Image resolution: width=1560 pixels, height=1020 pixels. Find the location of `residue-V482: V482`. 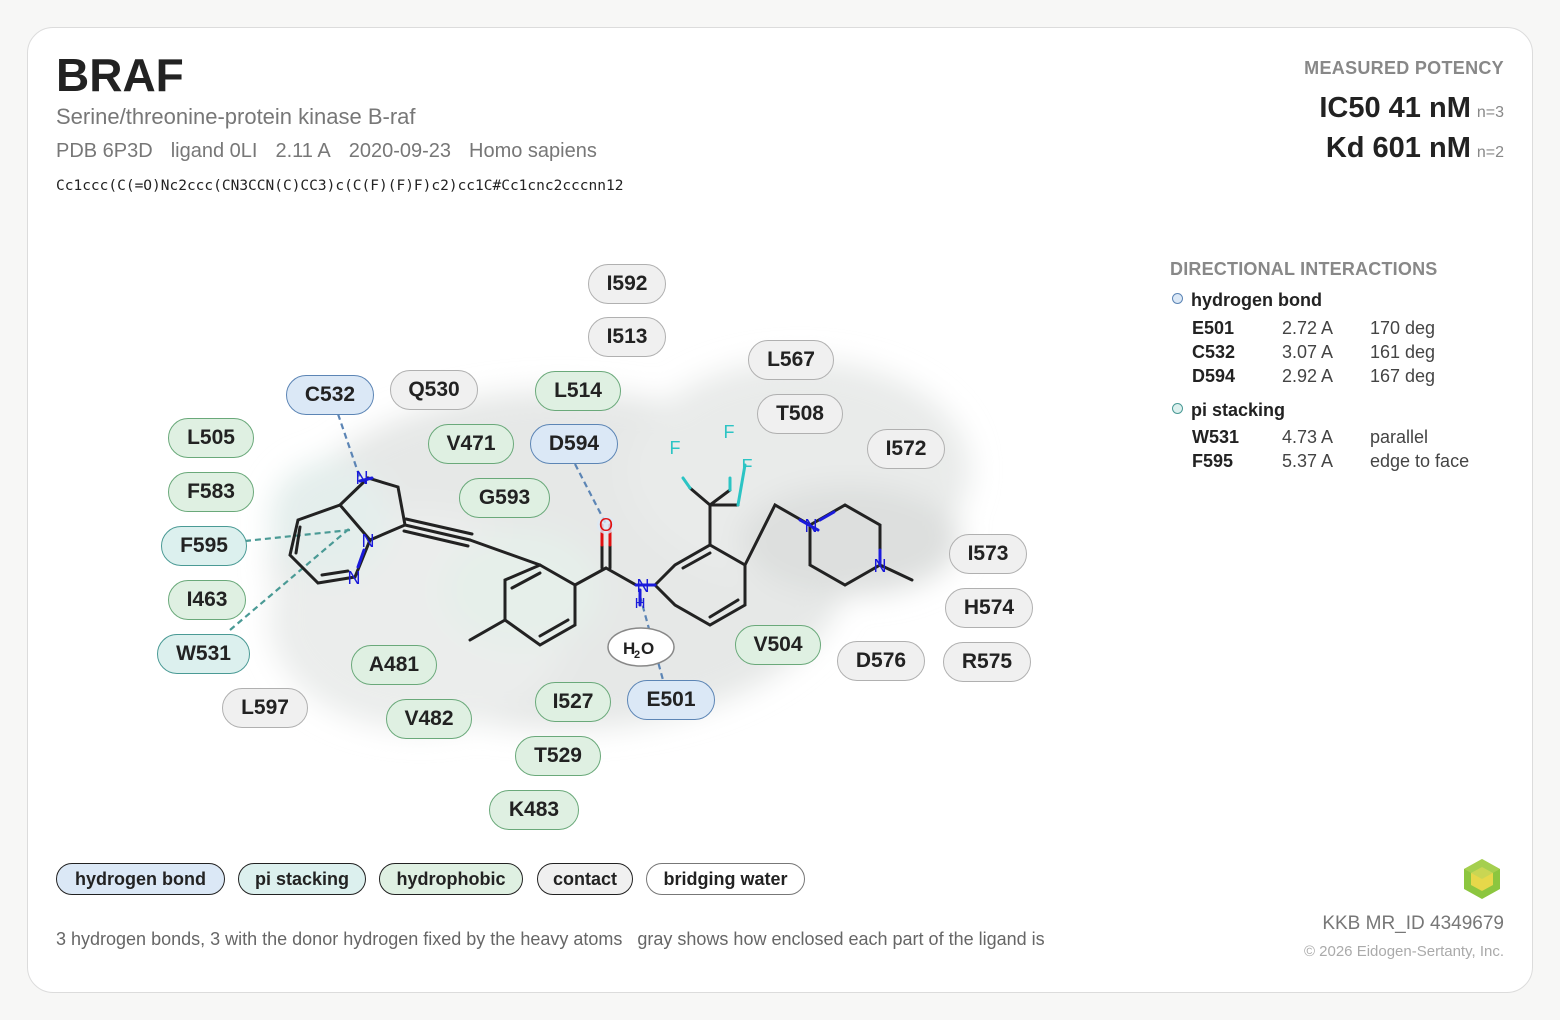

residue-V482: V482 is located at coordinates (429, 719).